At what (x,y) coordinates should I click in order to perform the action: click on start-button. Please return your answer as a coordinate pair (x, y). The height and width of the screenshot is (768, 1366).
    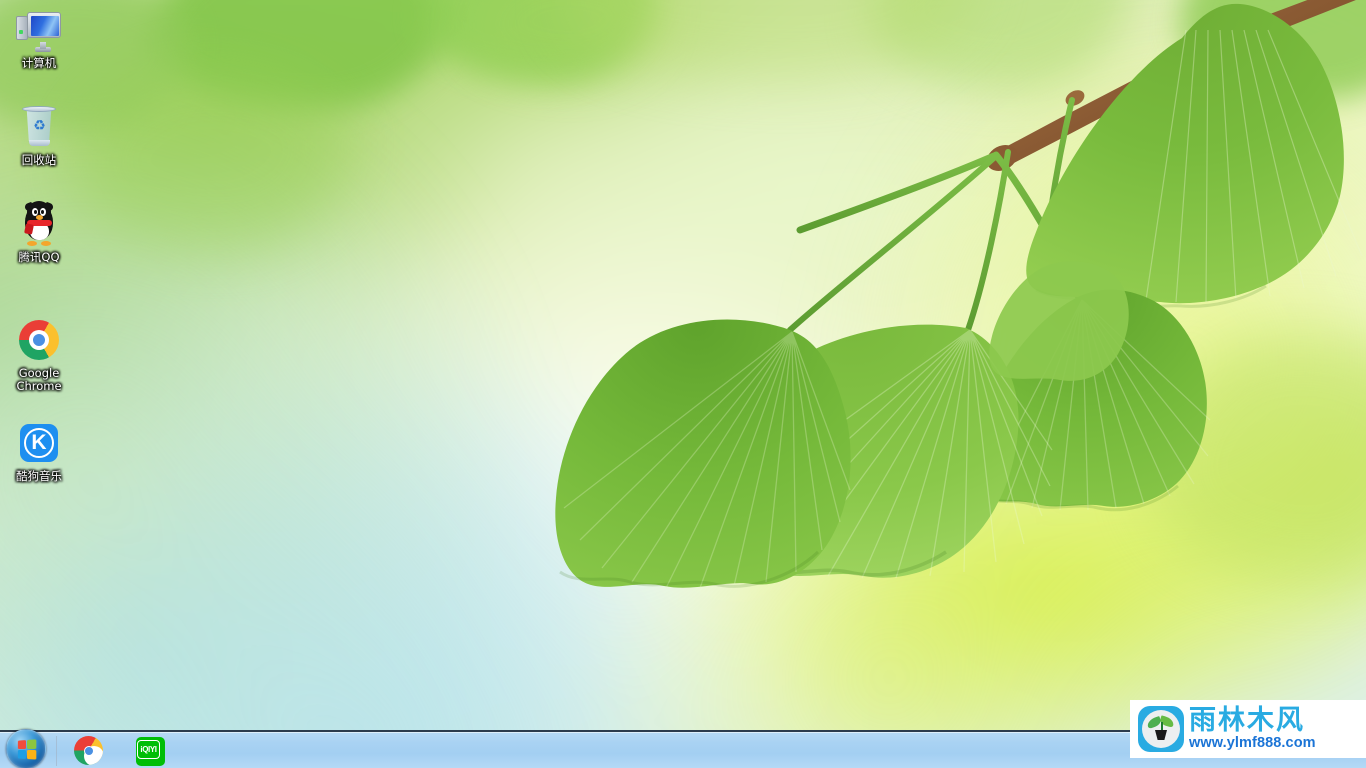
    Looking at the image, I should click on (26, 748).